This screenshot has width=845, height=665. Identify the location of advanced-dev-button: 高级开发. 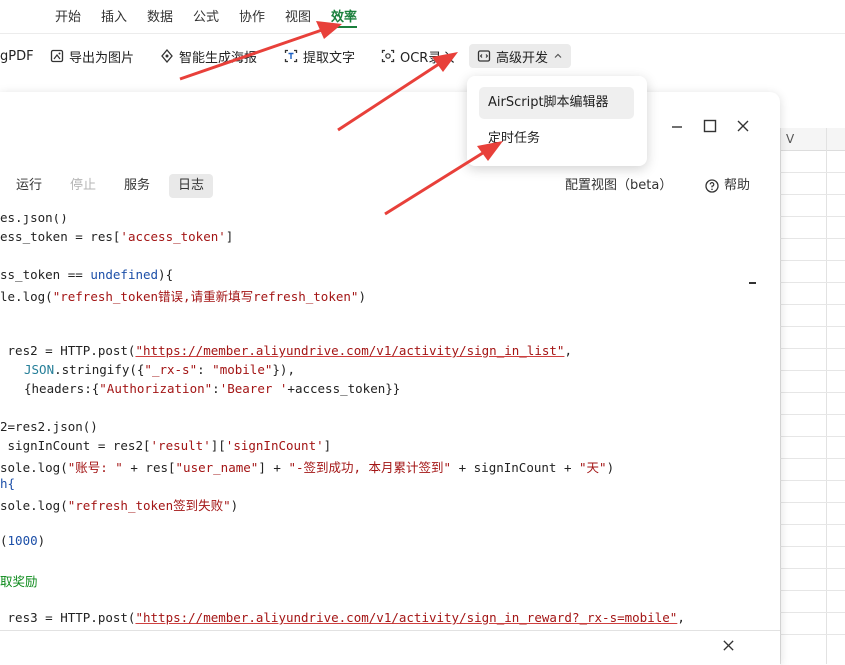
(520, 56).